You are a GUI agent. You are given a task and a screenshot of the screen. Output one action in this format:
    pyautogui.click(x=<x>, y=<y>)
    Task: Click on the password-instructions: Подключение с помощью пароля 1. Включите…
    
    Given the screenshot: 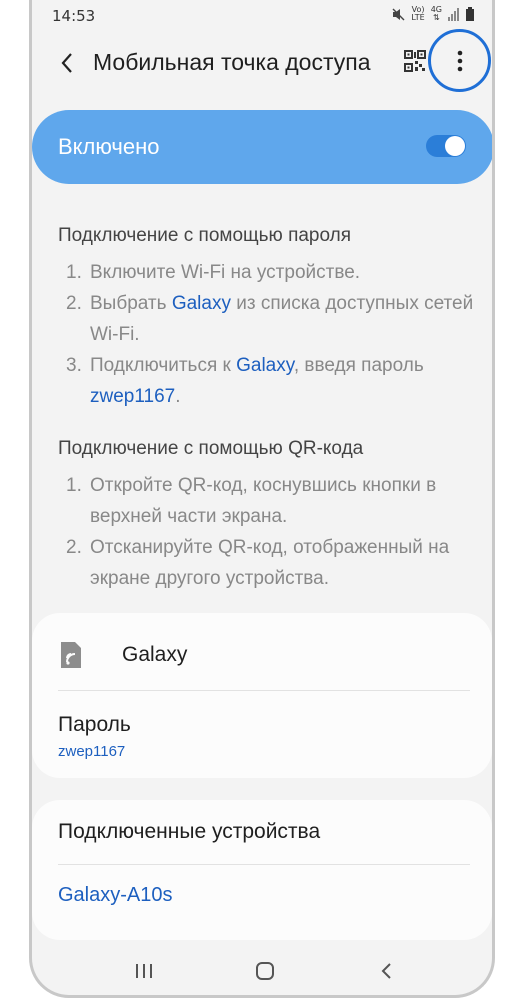 What is the action you would take?
    pyautogui.click(x=268, y=318)
    